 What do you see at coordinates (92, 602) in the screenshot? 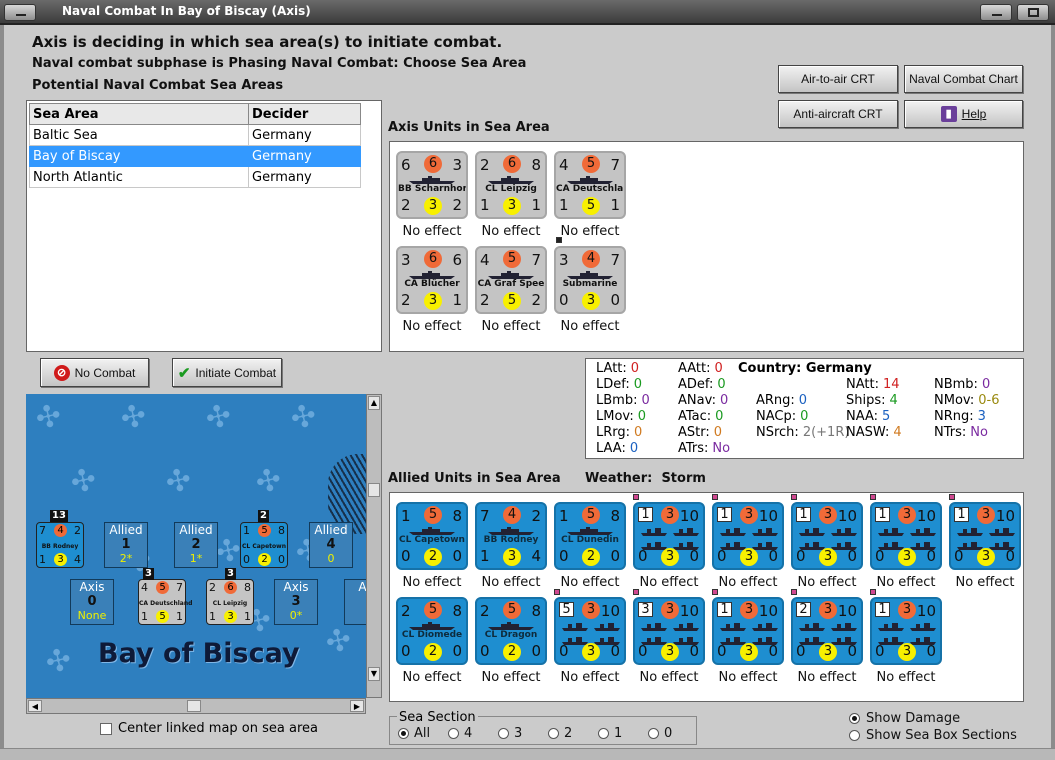
I see `sea-box: Axis 0 None` at bounding box center [92, 602].